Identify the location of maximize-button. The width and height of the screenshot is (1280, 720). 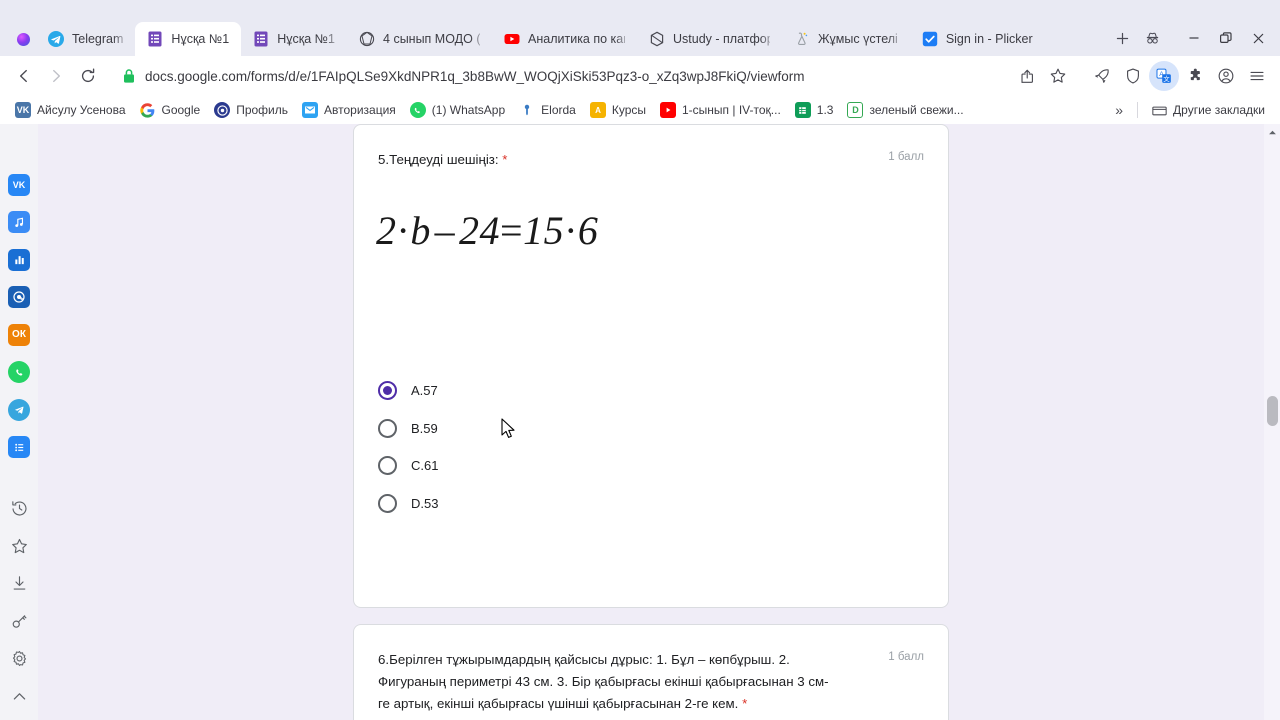
(1226, 38).